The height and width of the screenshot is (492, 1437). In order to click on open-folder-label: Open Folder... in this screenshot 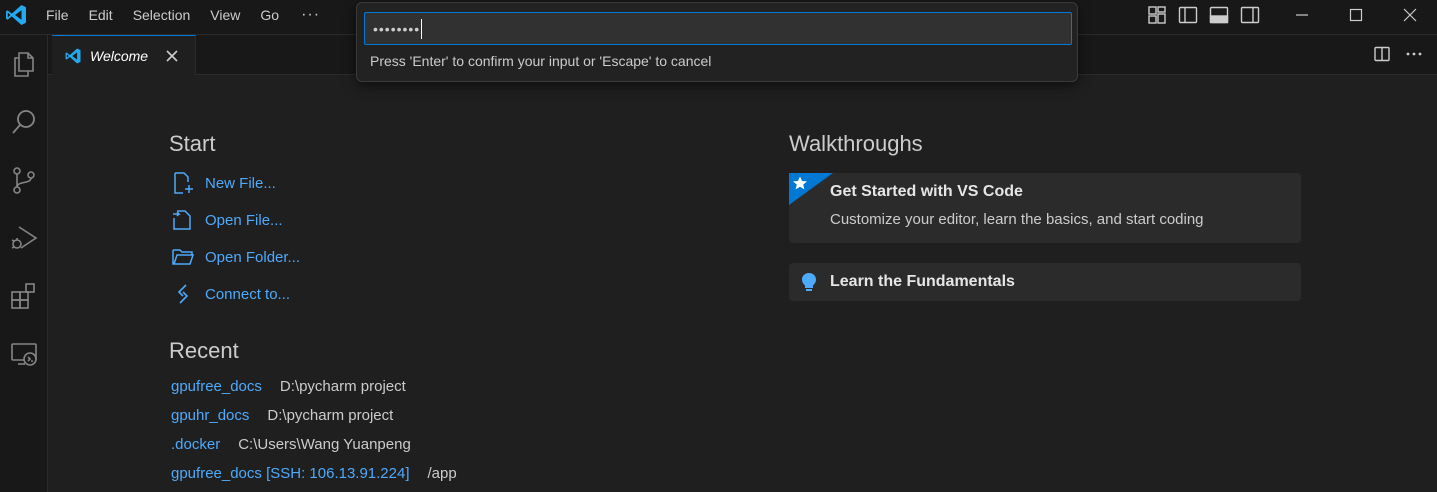, I will do `click(253, 257)`.